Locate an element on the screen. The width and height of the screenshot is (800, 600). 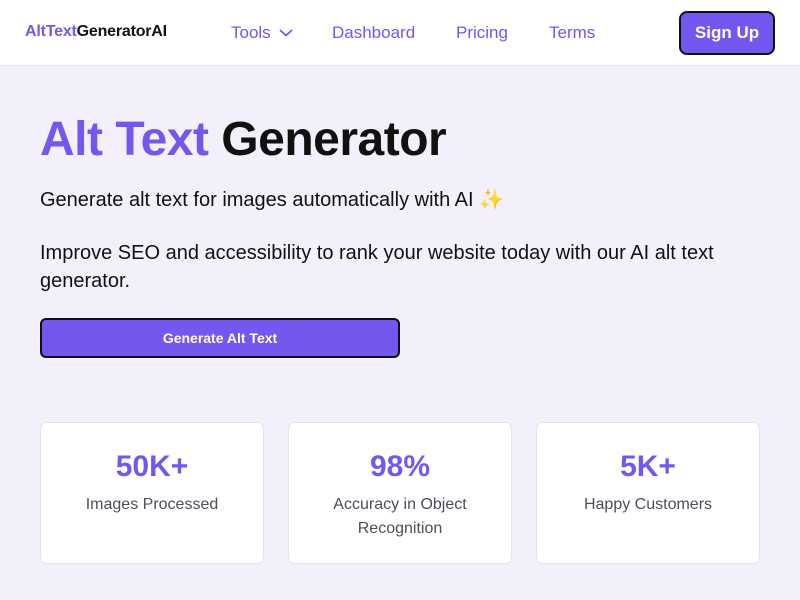
stat-label: Accuracy in Object Recognition is located at coordinates (400, 516).